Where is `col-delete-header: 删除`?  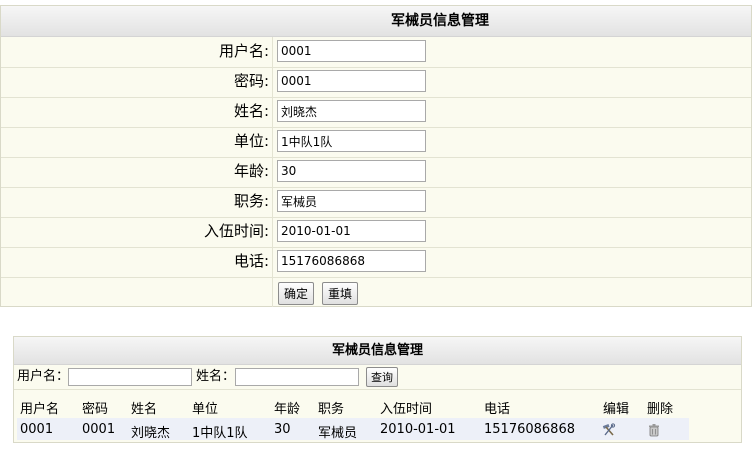
col-delete-header: 删除 is located at coordinates (660, 409).